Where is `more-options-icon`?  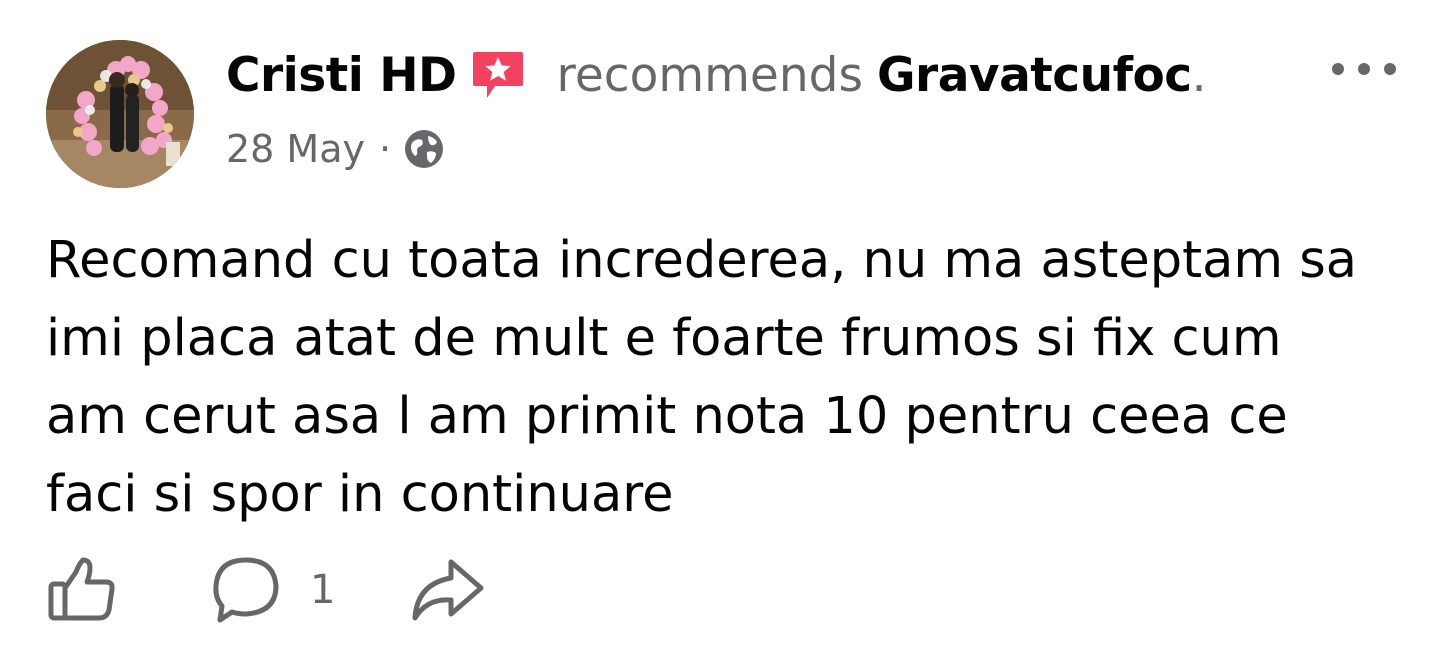
more-options-icon is located at coordinates (1364, 69).